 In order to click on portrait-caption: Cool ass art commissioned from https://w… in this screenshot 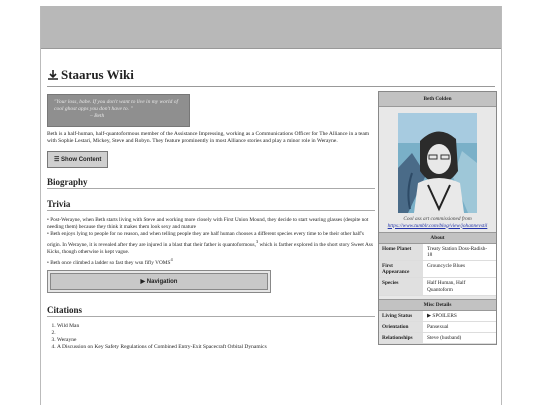, I will do `click(437, 222)`.